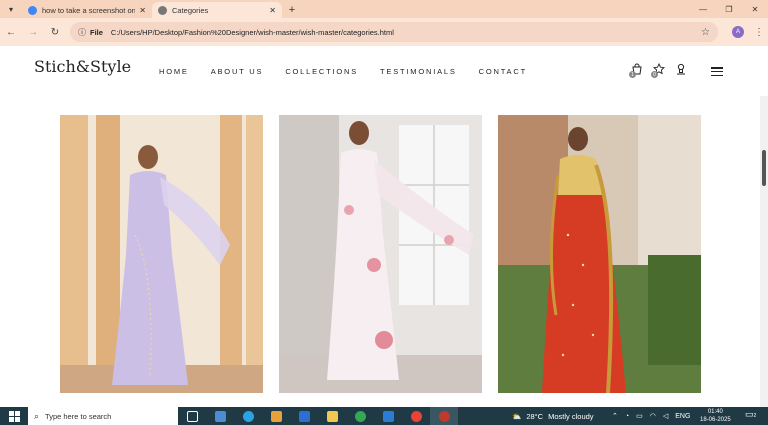 This screenshot has width=768, height=425. What do you see at coordinates (755, 416) in the screenshot?
I see `notification-count: 2` at bounding box center [755, 416].